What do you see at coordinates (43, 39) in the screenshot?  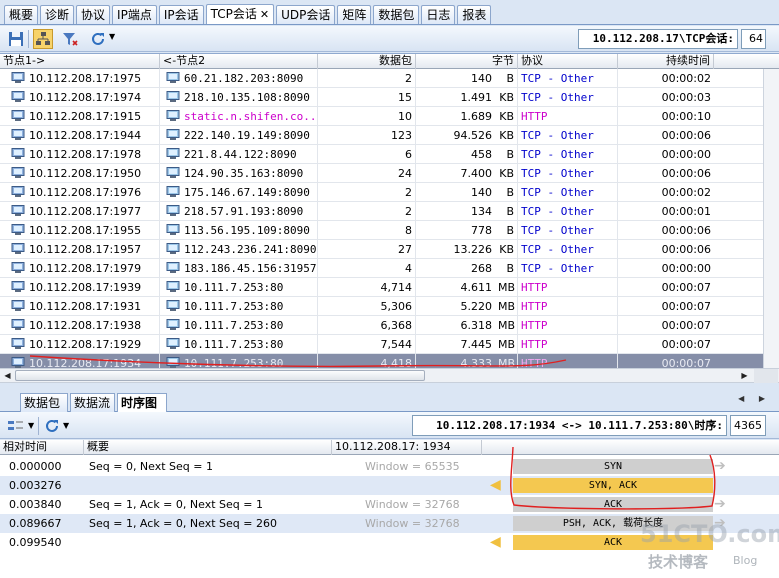 I see `hierarchy-icon` at bounding box center [43, 39].